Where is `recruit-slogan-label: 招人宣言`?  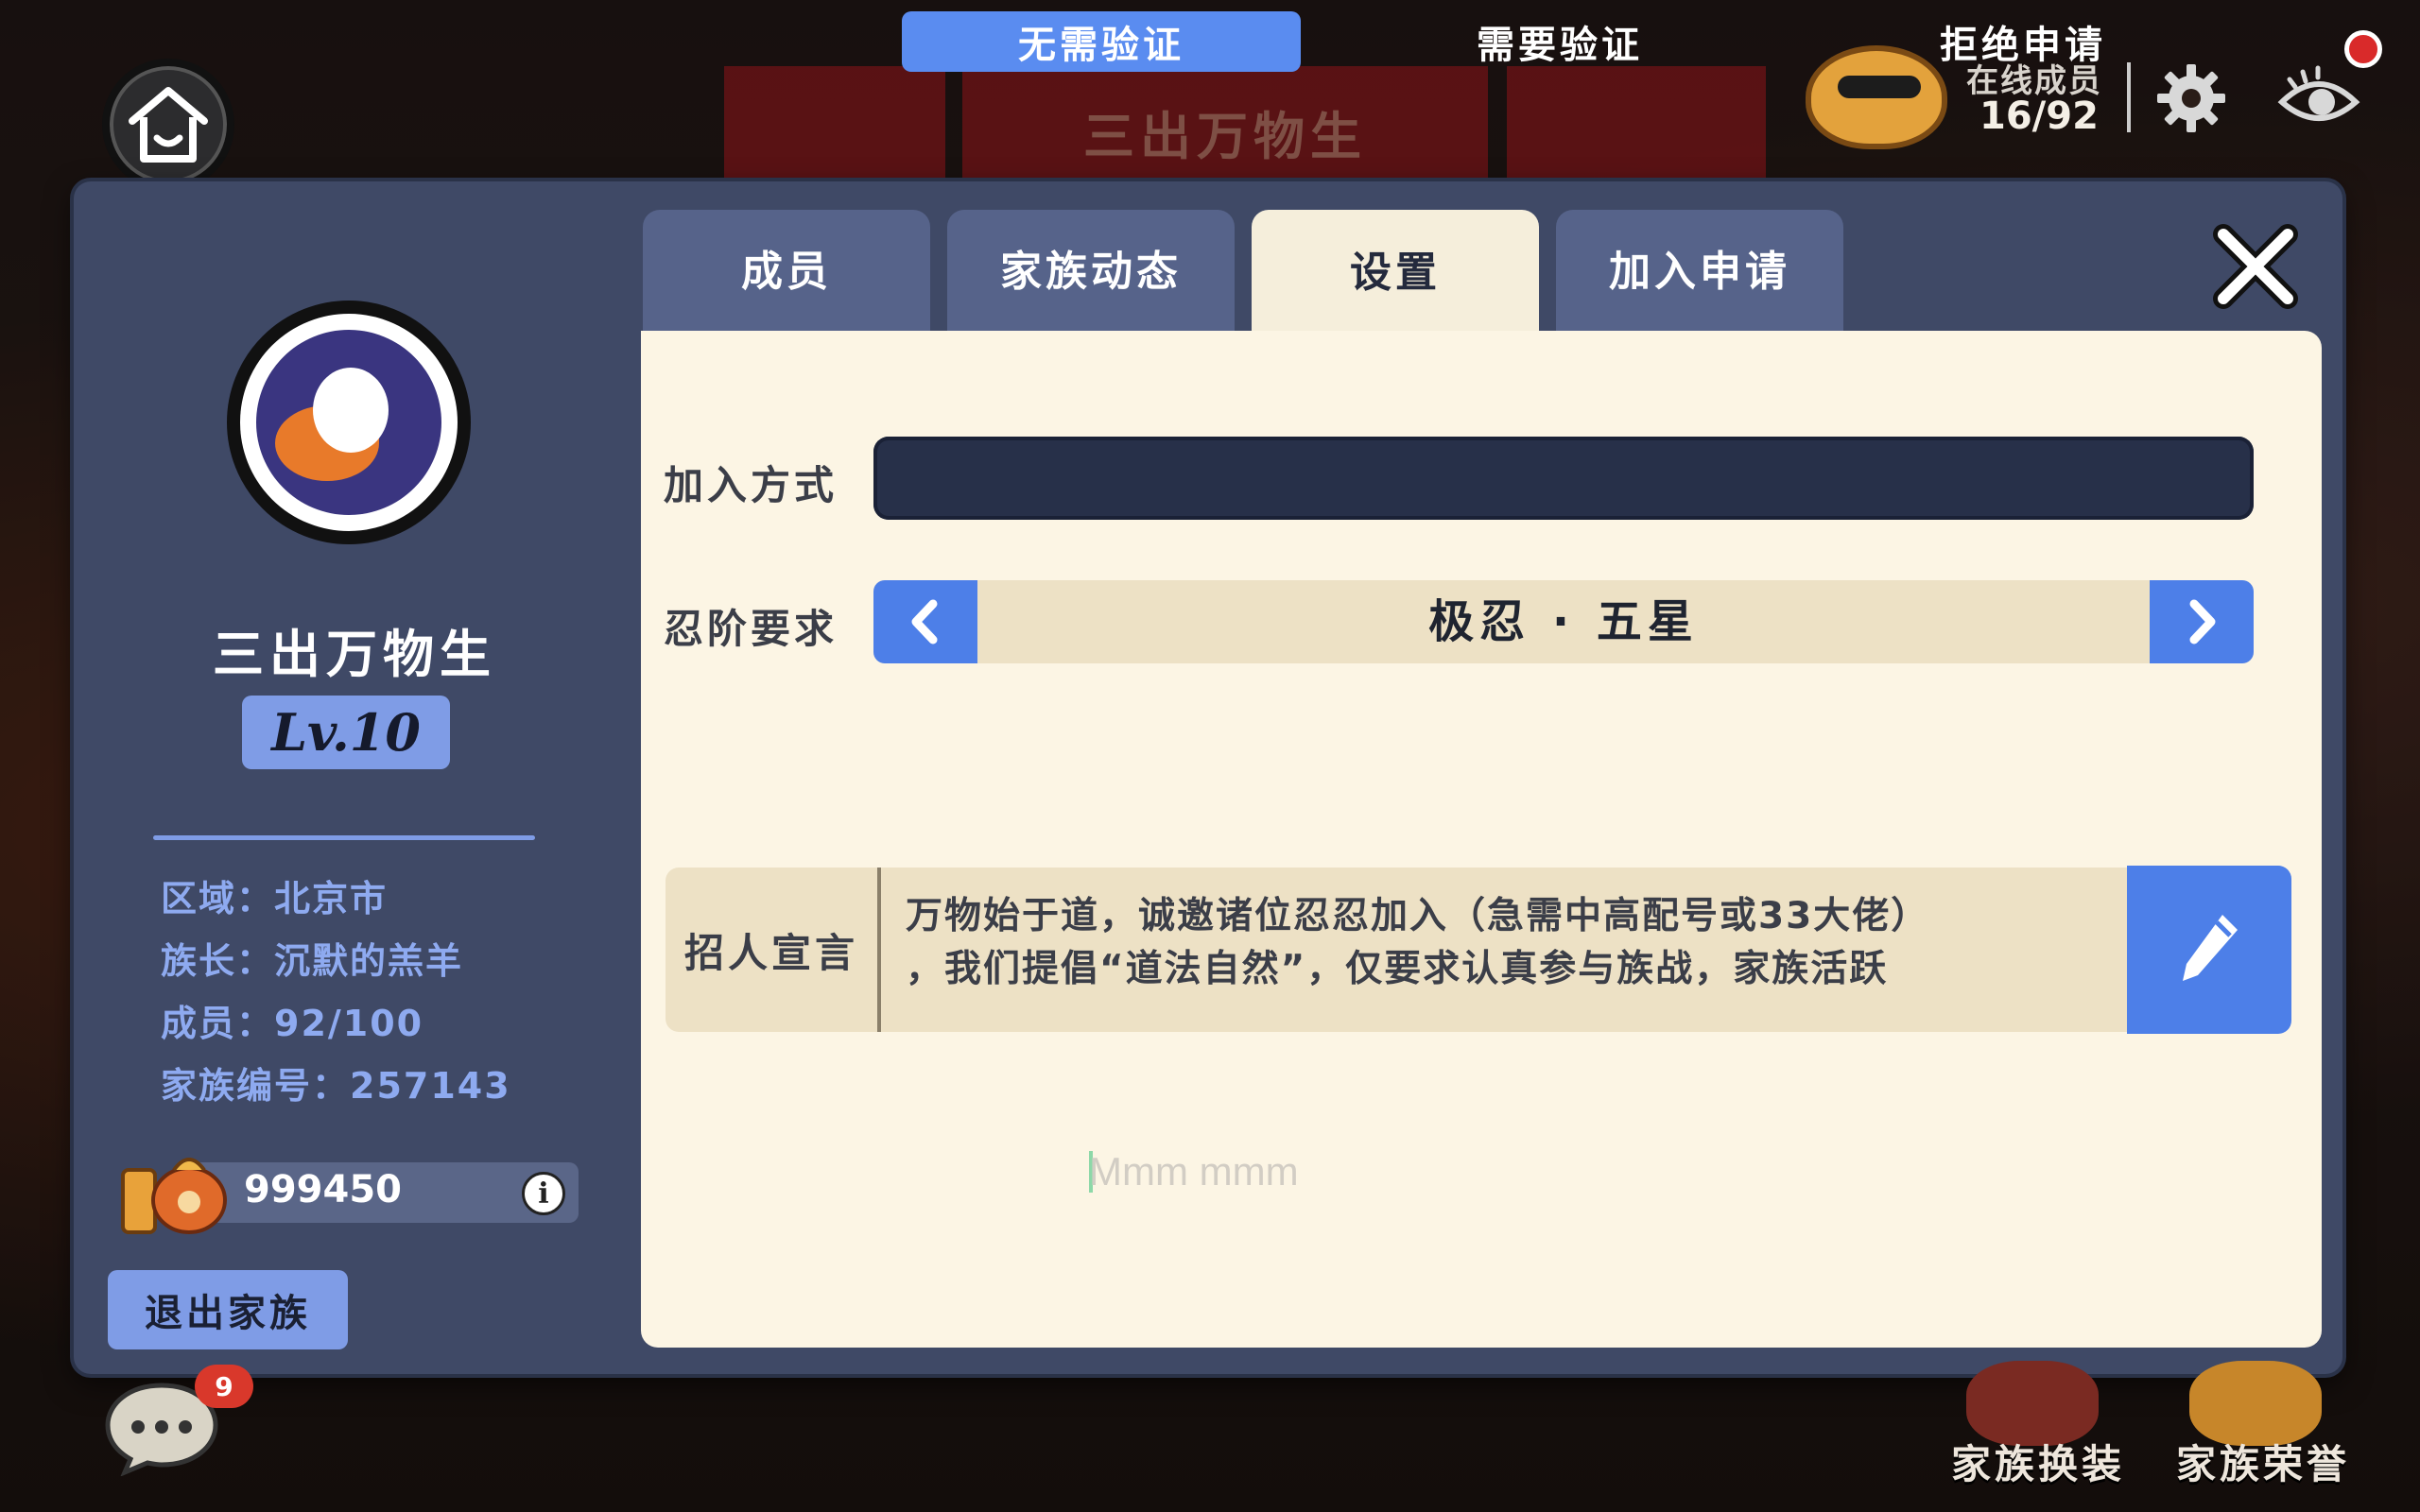
recruit-slogan-label: 招人宣言 is located at coordinates (774, 950).